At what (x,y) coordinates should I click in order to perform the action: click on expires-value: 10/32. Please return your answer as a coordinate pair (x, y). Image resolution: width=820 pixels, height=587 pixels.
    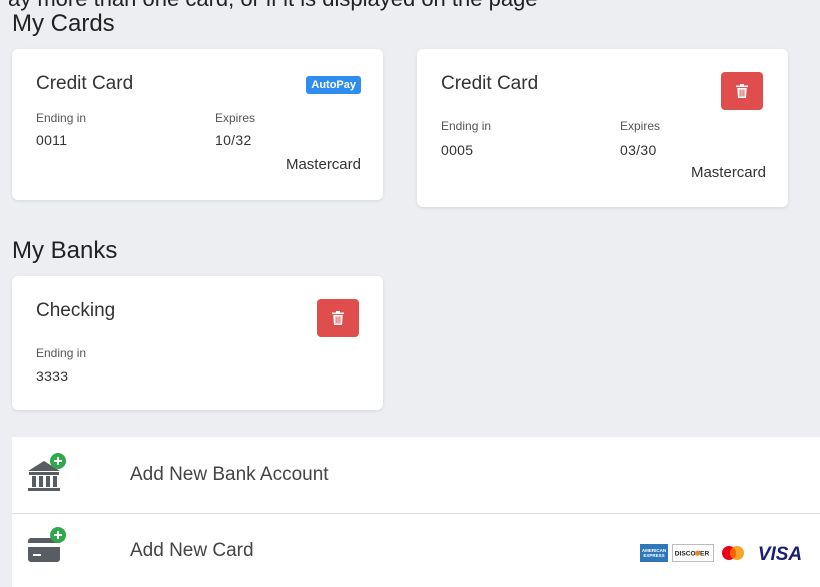
    Looking at the image, I should click on (233, 140).